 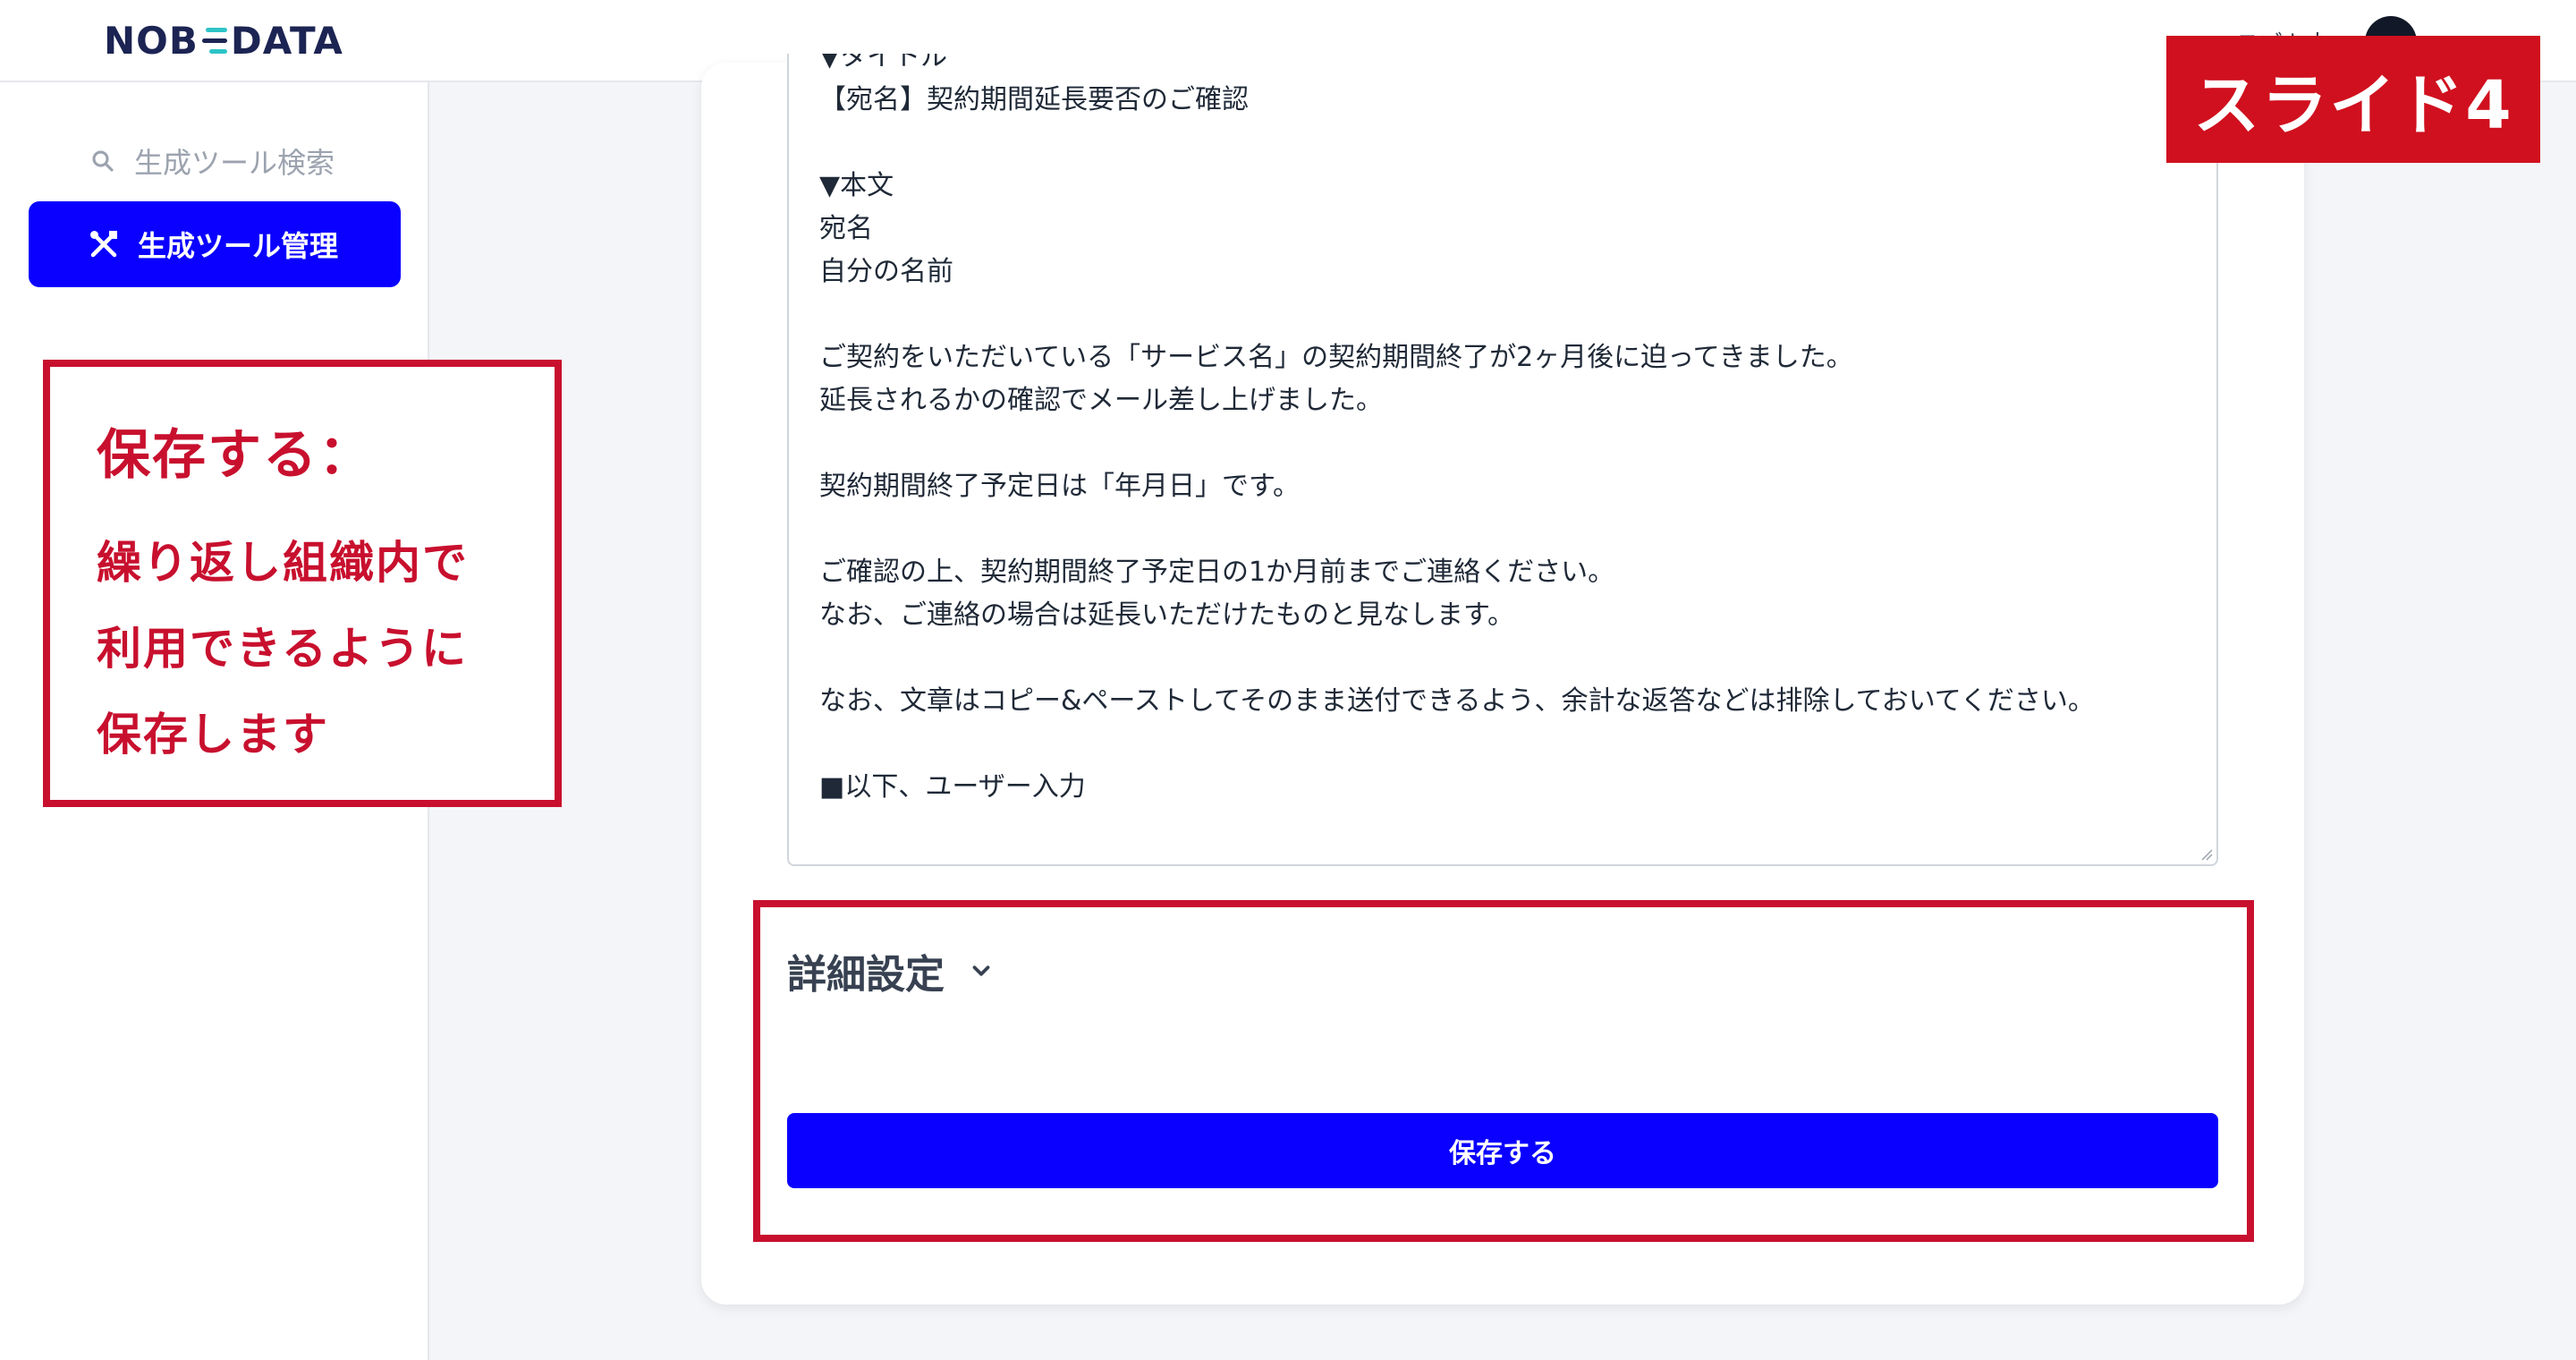 What do you see at coordinates (2206, 853) in the screenshot?
I see `resize-handle-icon` at bounding box center [2206, 853].